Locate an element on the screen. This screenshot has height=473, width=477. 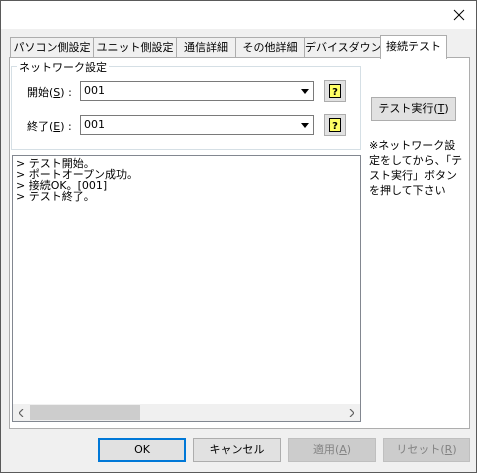
tab-device-down: デバイスダウン is located at coordinates (343, 47).